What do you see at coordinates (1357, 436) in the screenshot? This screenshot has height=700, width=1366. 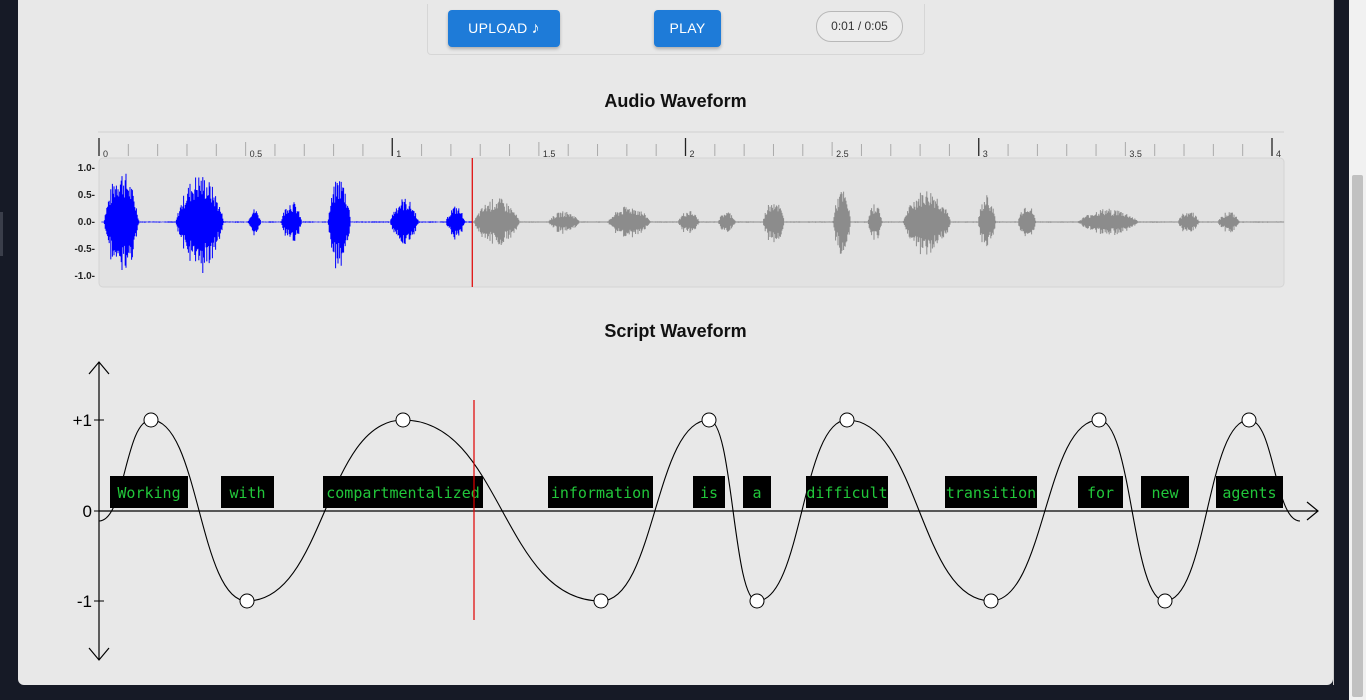 I see `scrollbar-thumb` at bounding box center [1357, 436].